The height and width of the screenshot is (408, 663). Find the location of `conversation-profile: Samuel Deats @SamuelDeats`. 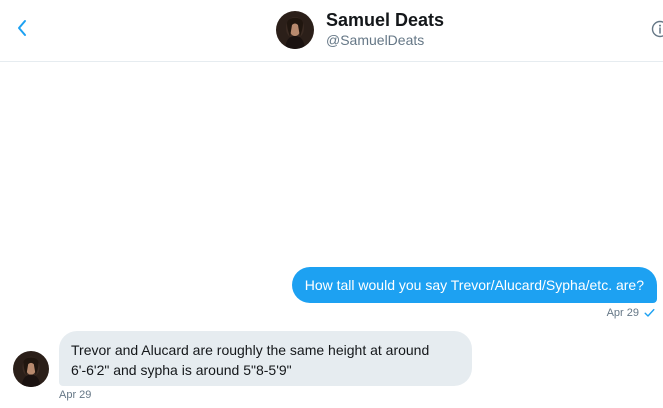

conversation-profile: Samuel Deats @SamuelDeats is located at coordinates (360, 30).